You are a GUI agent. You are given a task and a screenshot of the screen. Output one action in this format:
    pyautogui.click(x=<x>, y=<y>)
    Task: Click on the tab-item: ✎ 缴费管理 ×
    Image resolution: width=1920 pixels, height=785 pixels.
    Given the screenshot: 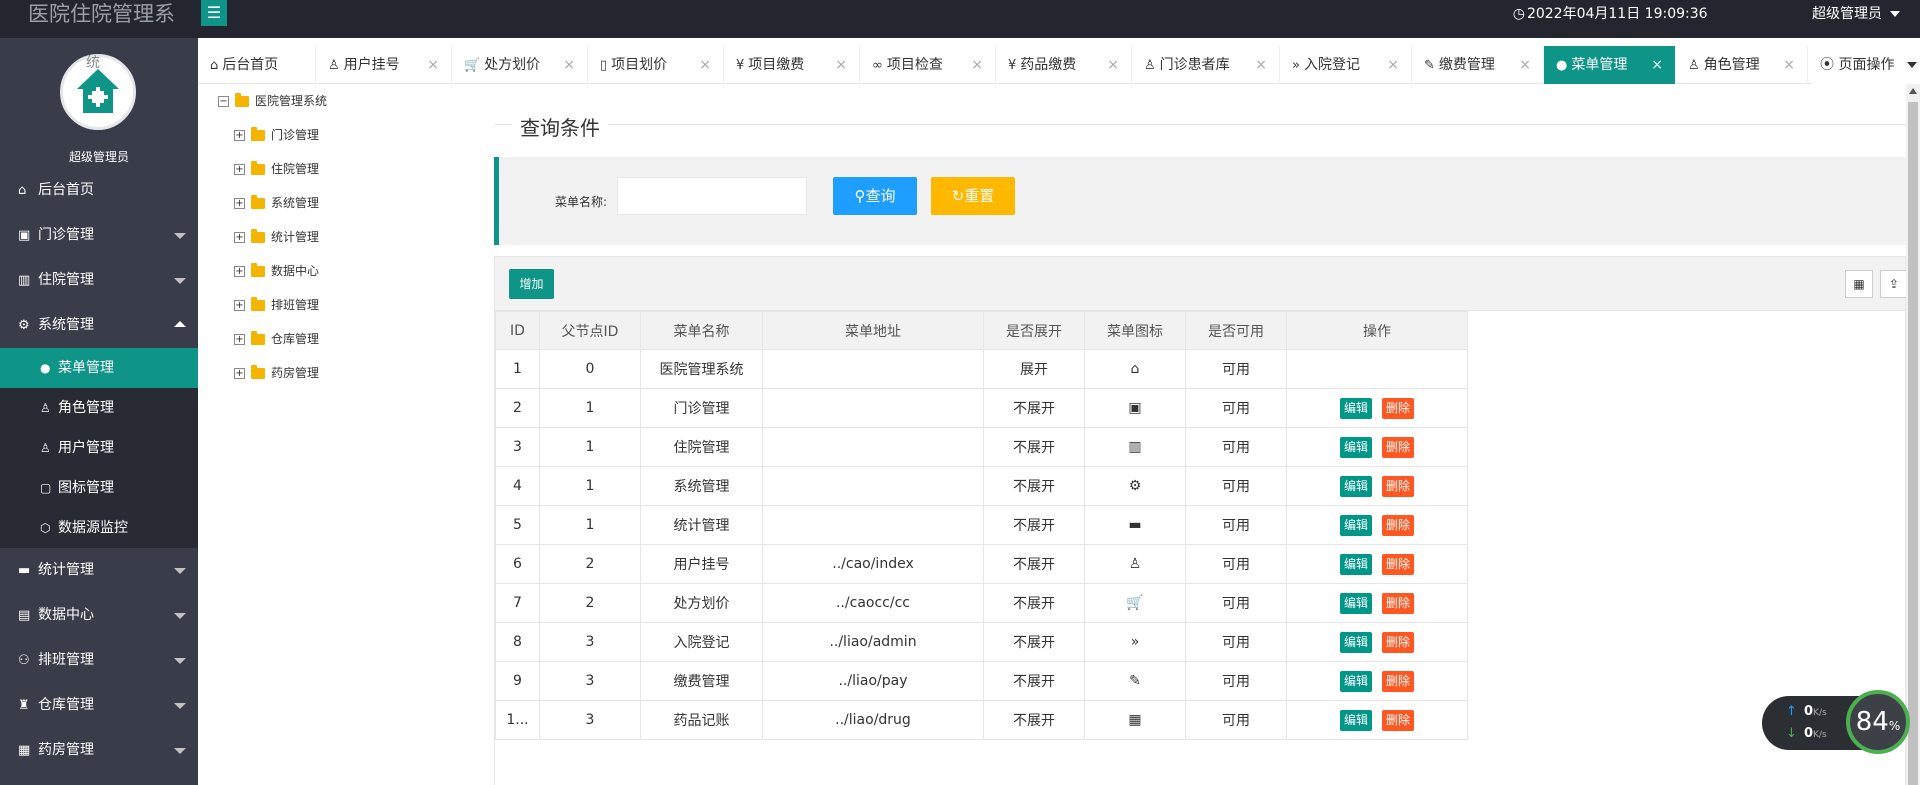 What is the action you would take?
    pyautogui.click(x=1478, y=65)
    